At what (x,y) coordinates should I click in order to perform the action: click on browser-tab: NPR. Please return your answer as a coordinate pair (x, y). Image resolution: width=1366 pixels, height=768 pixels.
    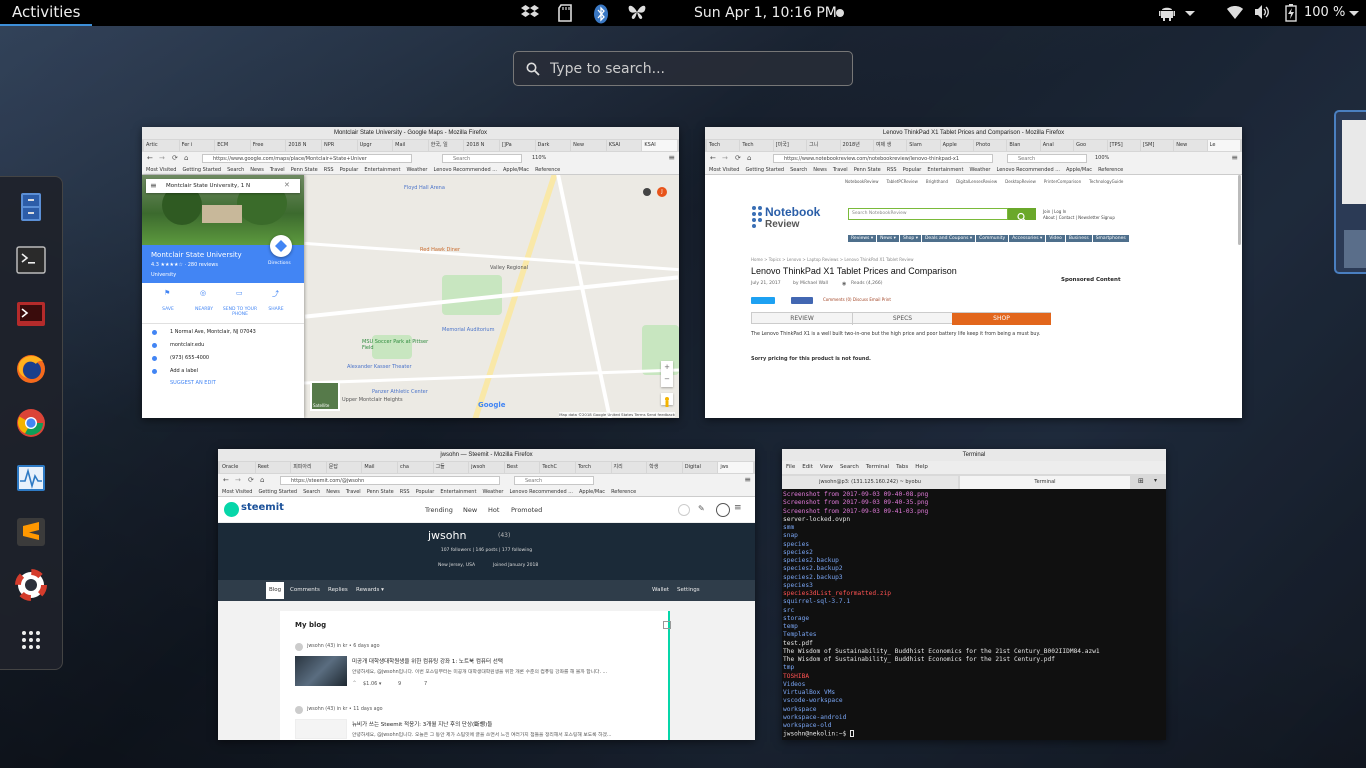
    Looking at the image, I should click on (339, 145).